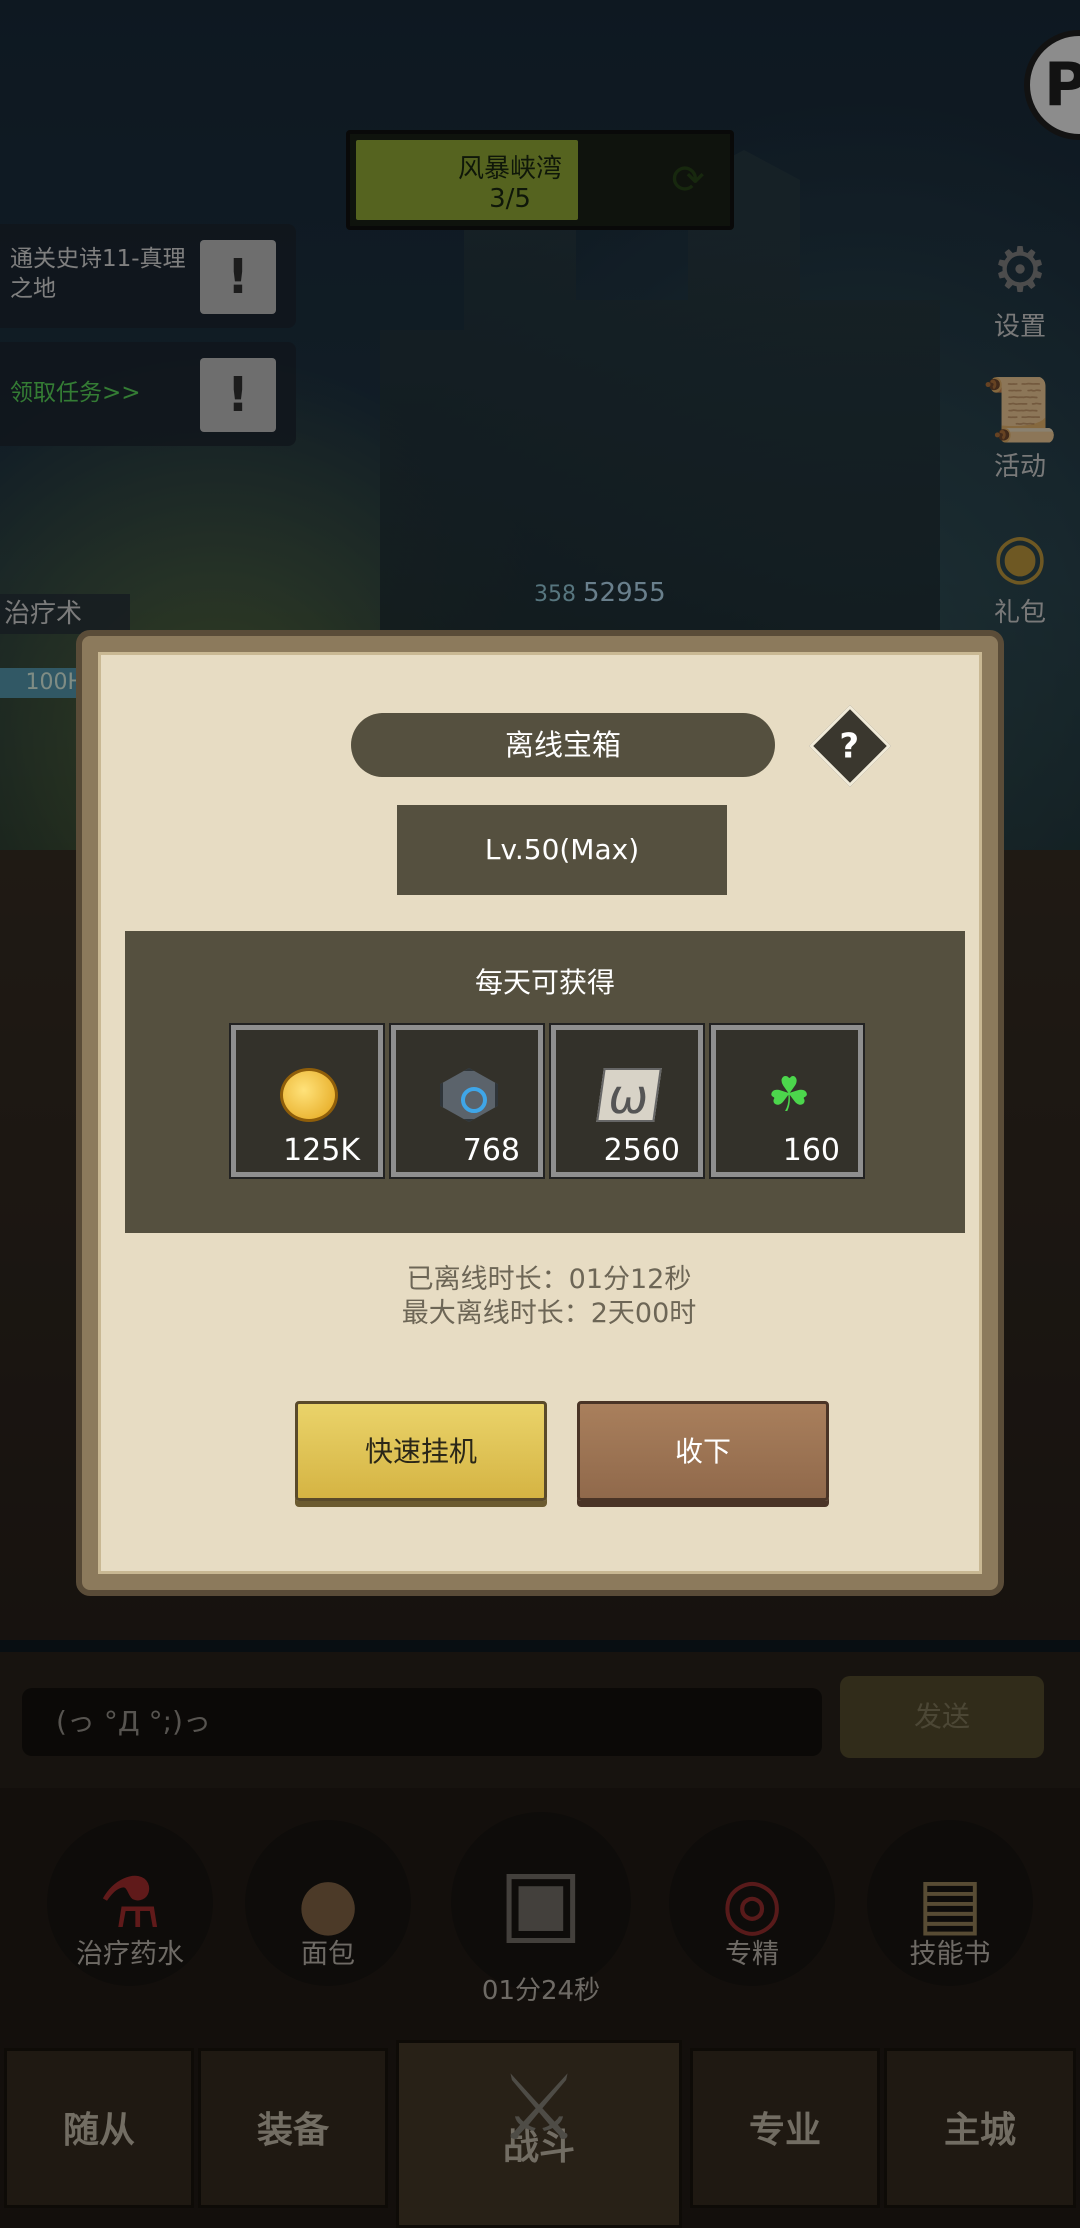 The width and height of the screenshot is (1080, 2228). What do you see at coordinates (703, 1451) in the screenshot?
I see `collect-button: 收下` at bounding box center [703, 1451].